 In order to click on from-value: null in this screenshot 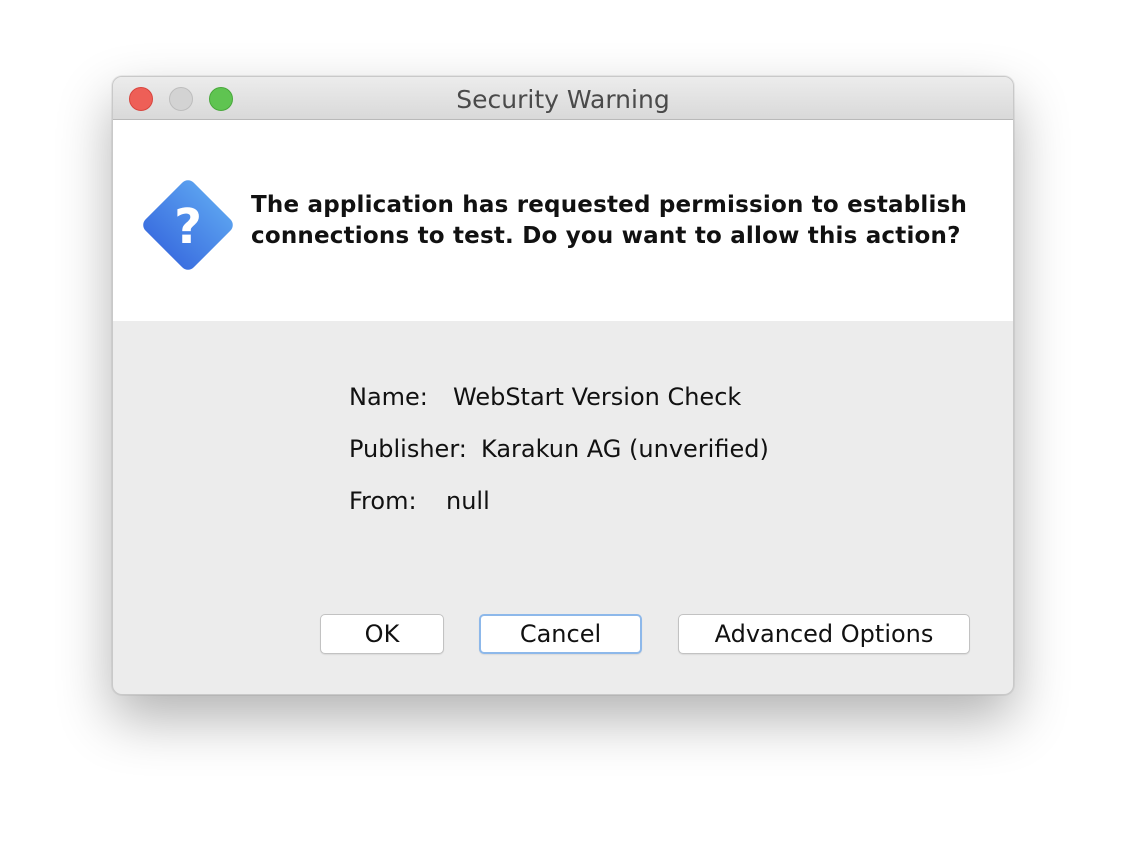, I will do `click(468, 501)`.